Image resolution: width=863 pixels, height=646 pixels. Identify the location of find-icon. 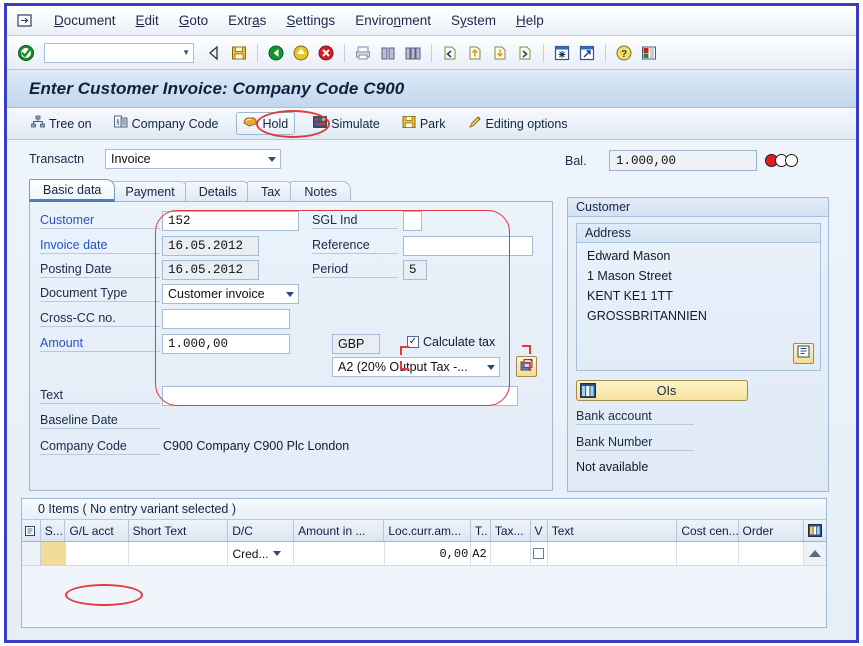
(388, 53).